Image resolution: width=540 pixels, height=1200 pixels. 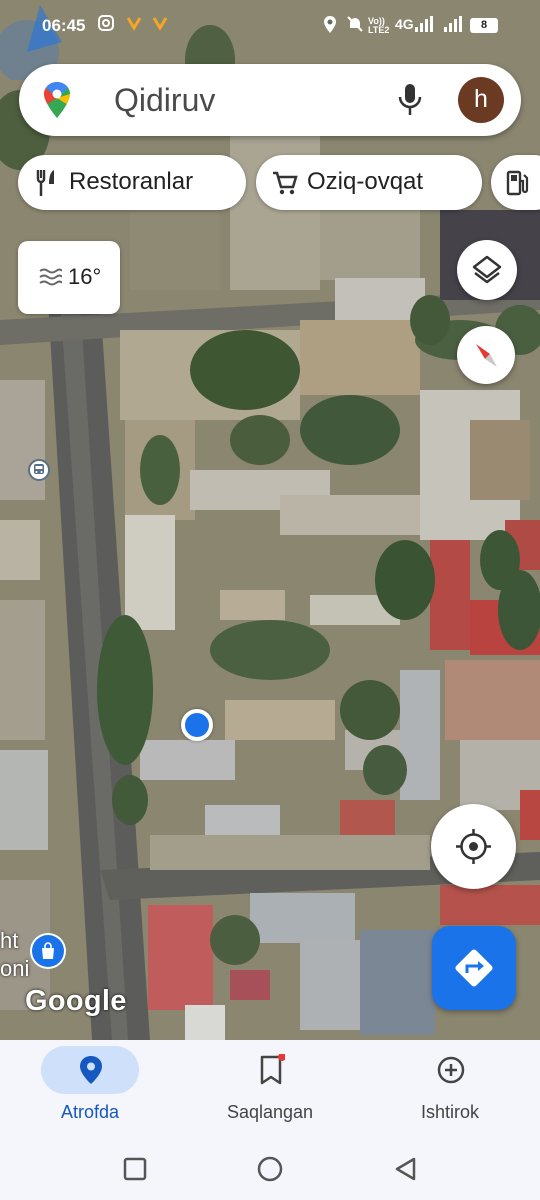 I want to click on home-icon, so click(x=270, y=1169).